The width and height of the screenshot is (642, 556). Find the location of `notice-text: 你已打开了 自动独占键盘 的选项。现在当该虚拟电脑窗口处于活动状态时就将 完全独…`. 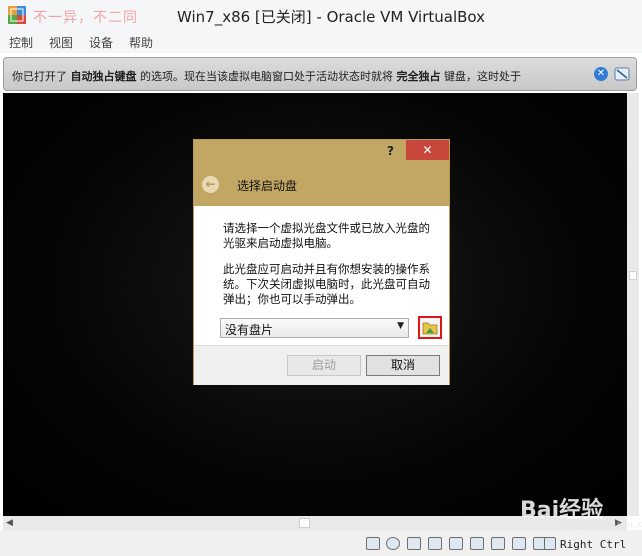

notice-text: 你已打开了 自动独占键盘 的选项。现在当该虚拟电脑窗口处于活动状态时就将 完全独… is located at coordinates (302, 76).